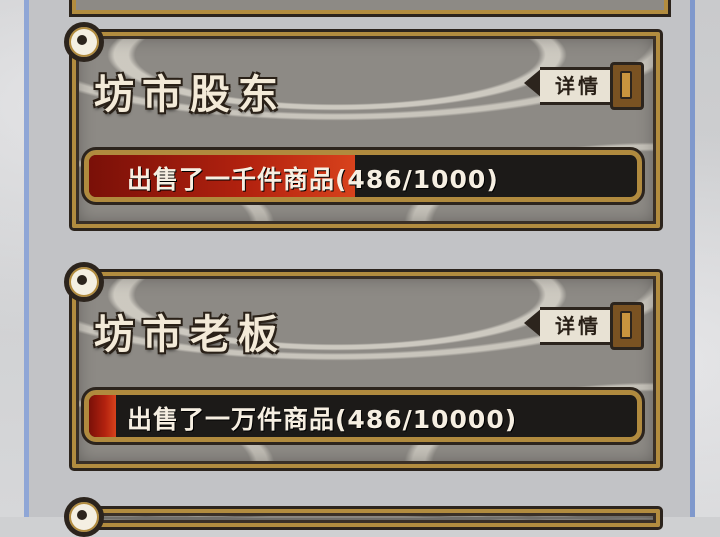 This screenshot has width=720, height=537. I want to click on progress-label: 出售了一千件商品(486/1000), so click(313, 179).